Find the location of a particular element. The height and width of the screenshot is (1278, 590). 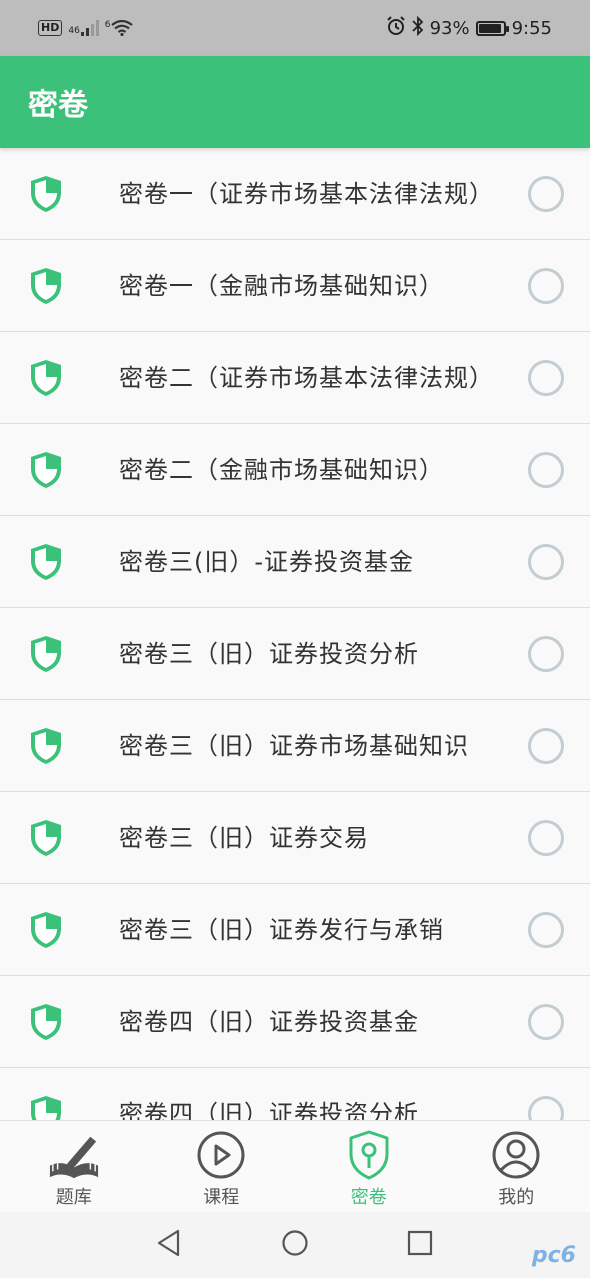

network-type-1: 46 is located at coordinates (74, 31).